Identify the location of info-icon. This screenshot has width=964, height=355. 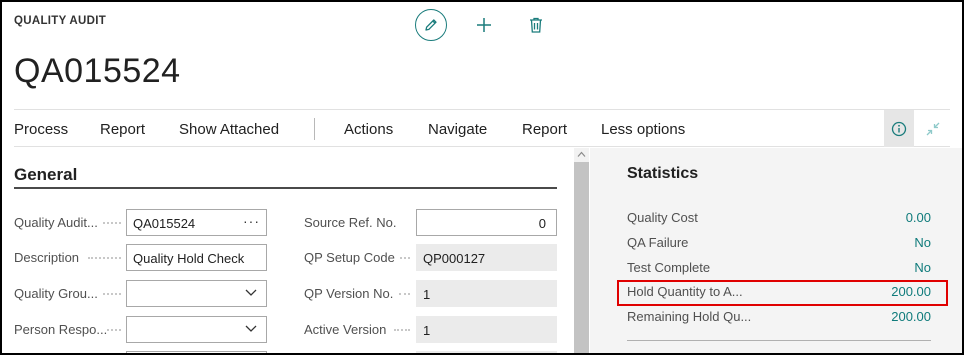
(899, 128).